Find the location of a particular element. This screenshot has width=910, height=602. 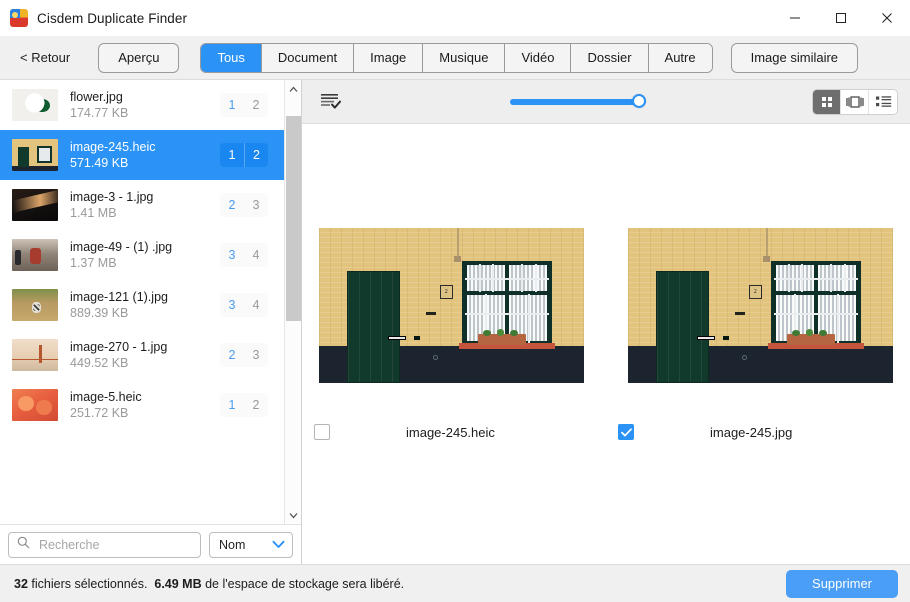

file-meta: flower.jpg 174.77 KB is located at coordinates (145, 105).